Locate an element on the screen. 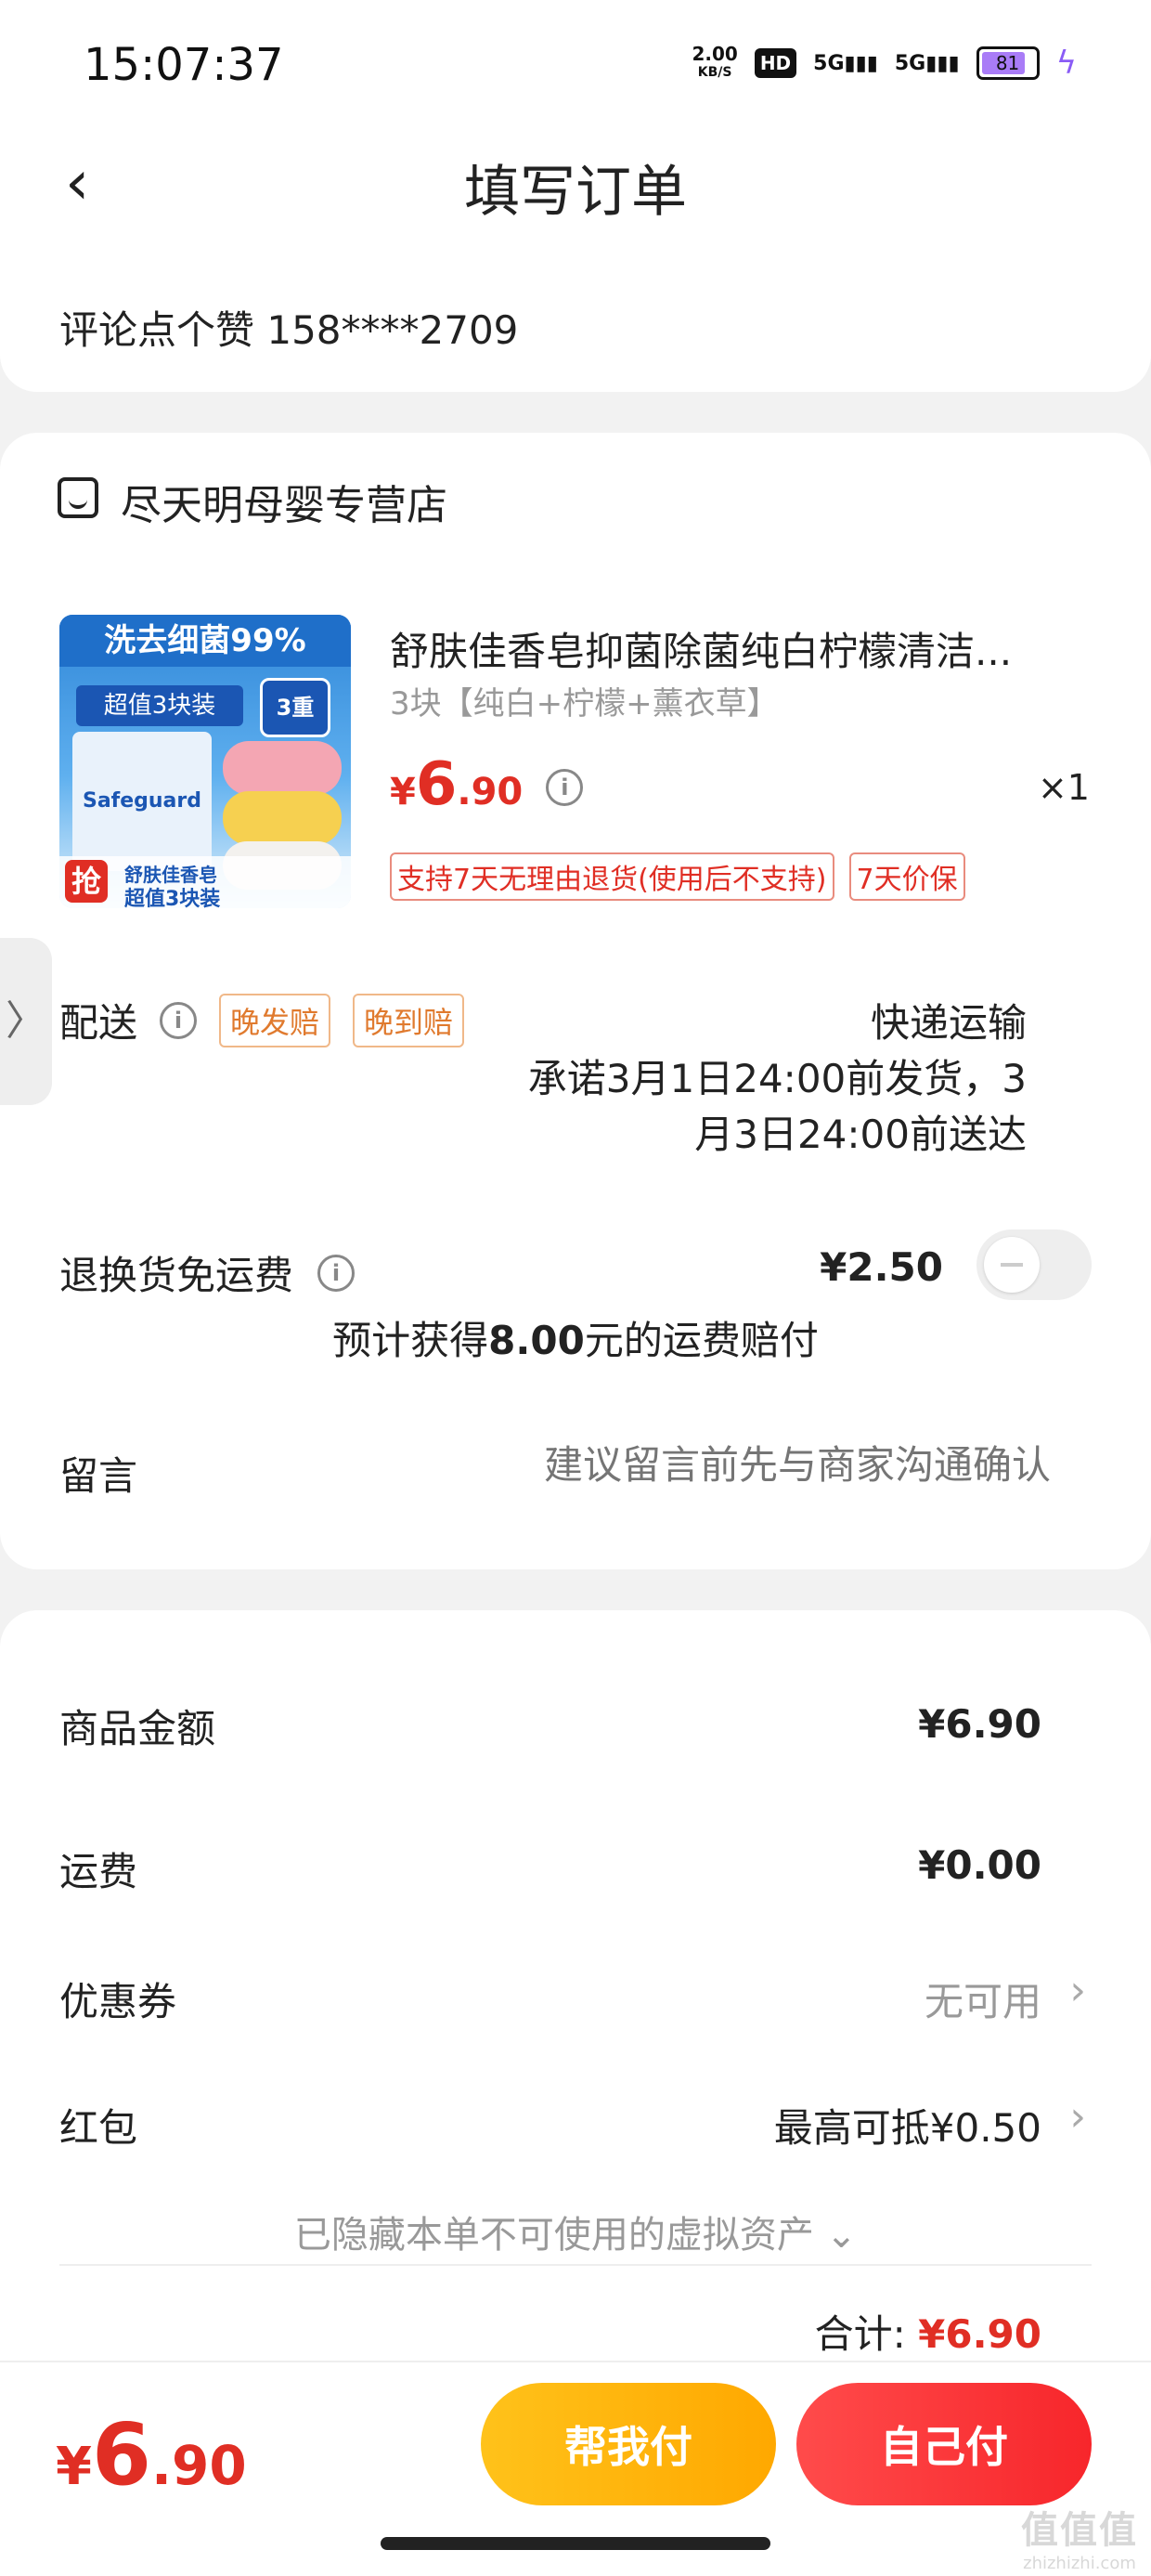 This screenshot has width=1151, height=2576. total-label: 合计: is located at coordinates (860, 2334).